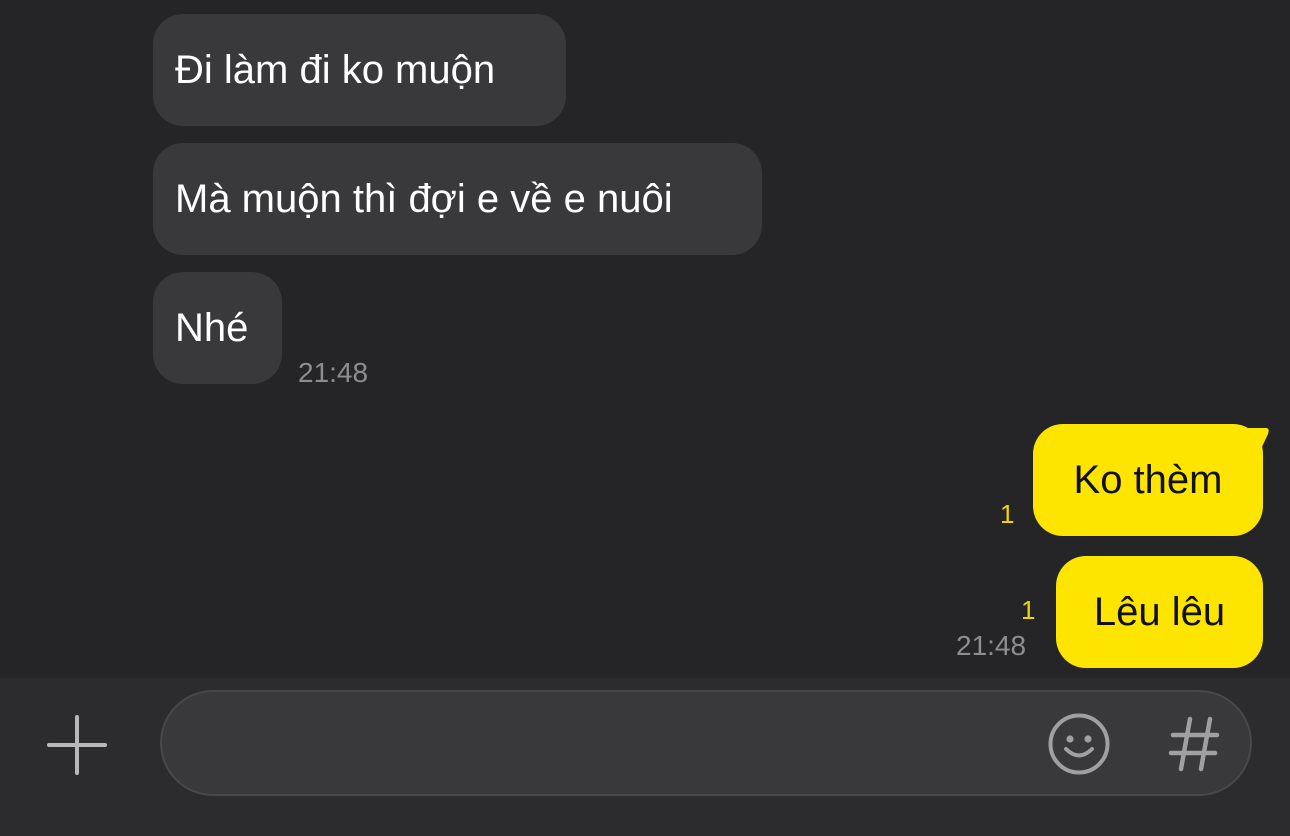  I want to click on incoming-message: Đi làm đi ko muộn, so click(359, 70).